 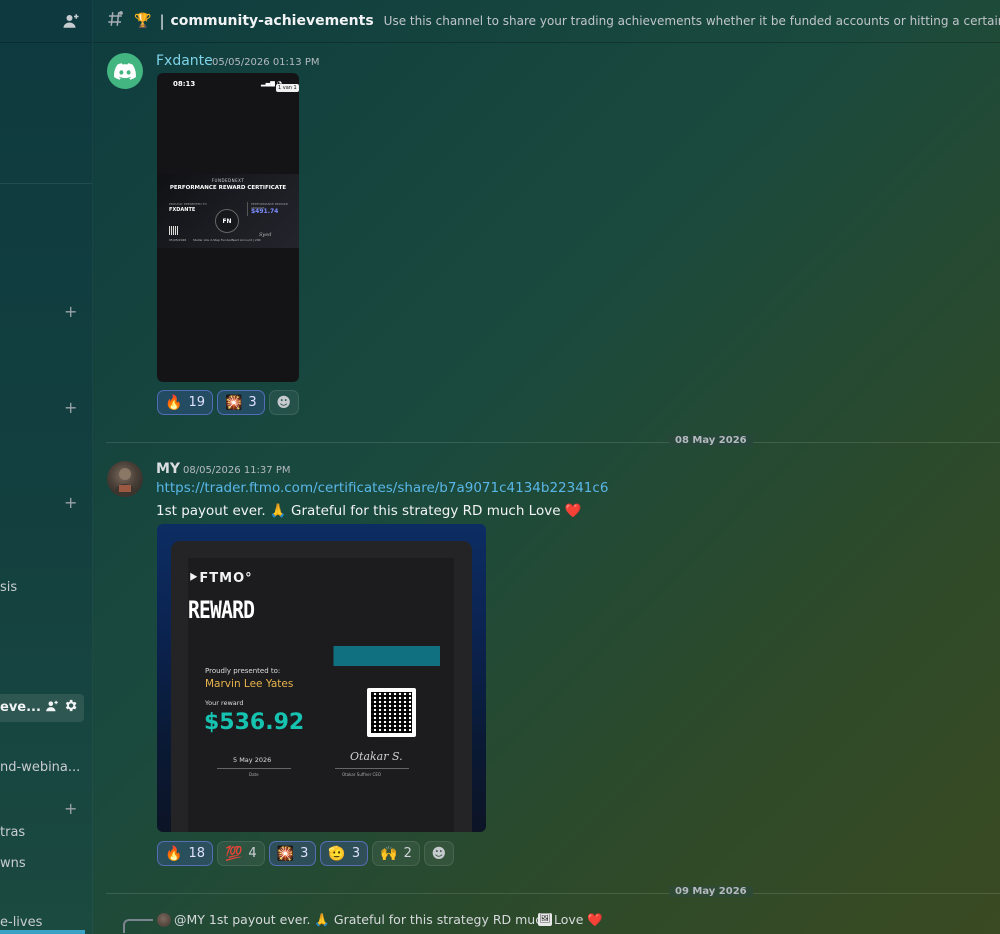 What do you see at coordinates (143, 21) in the screenshot?
I see `trophy-icon: 🏆` at bounding box center [143, 21].